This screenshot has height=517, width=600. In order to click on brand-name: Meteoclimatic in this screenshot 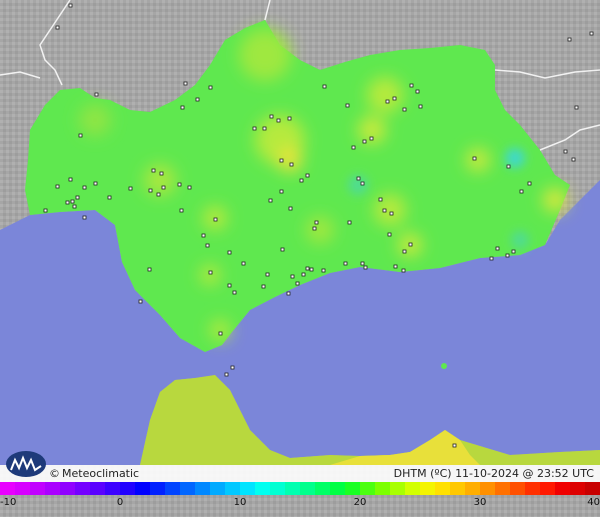, I will do `click(101, 473)`.